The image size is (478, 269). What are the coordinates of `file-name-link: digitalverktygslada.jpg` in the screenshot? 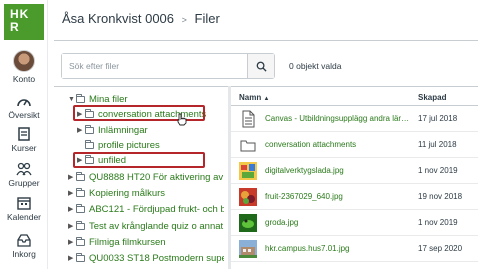 It's located at (339, 170).